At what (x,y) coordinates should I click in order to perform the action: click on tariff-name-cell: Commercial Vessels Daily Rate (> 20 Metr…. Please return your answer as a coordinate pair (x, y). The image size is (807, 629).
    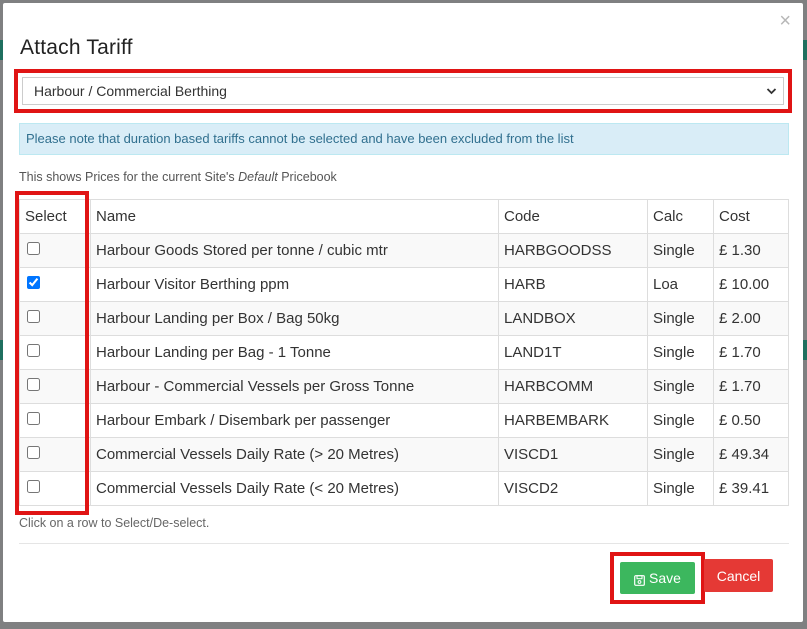
    Looking at the image, I should click on (294, 454).